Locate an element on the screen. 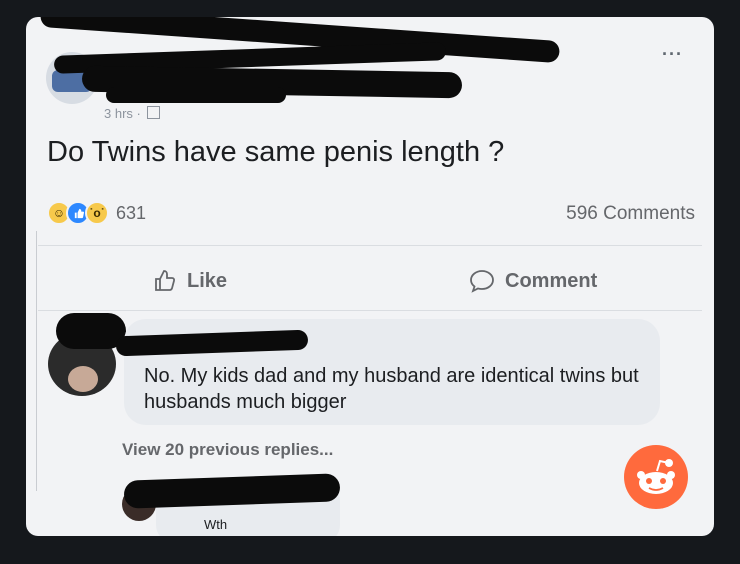 This screenshot has width=740, height=564. post-timestamp: 3 hrs · is located at coordinates (132, 113).